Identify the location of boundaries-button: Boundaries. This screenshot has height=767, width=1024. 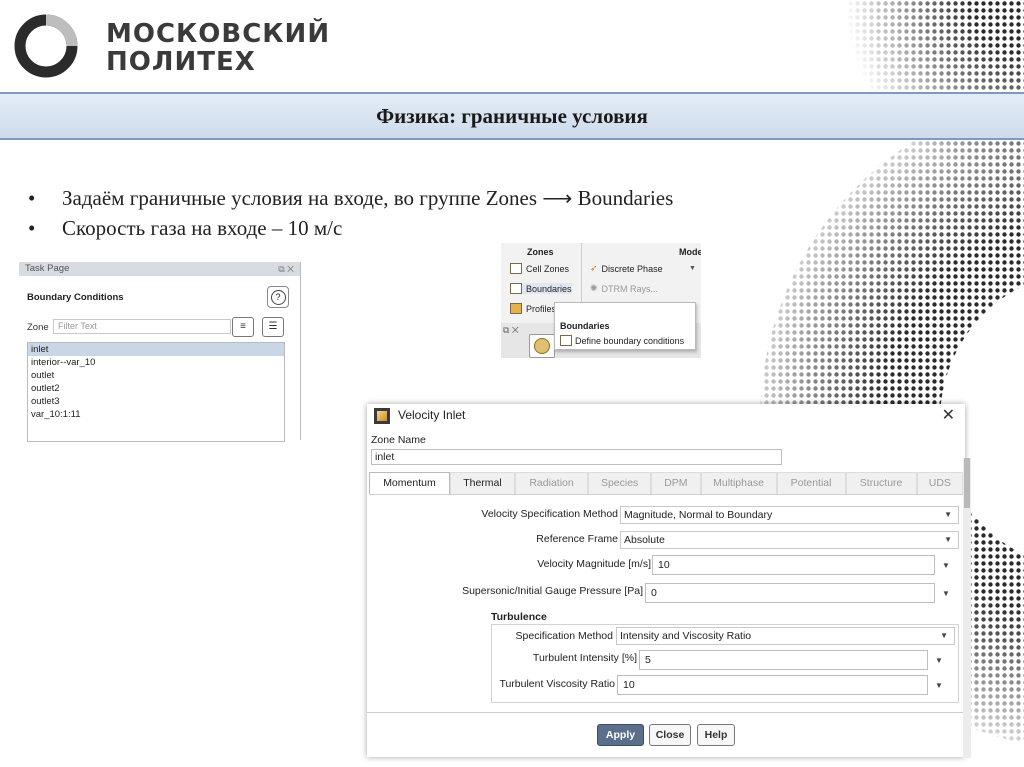
(541, 288).